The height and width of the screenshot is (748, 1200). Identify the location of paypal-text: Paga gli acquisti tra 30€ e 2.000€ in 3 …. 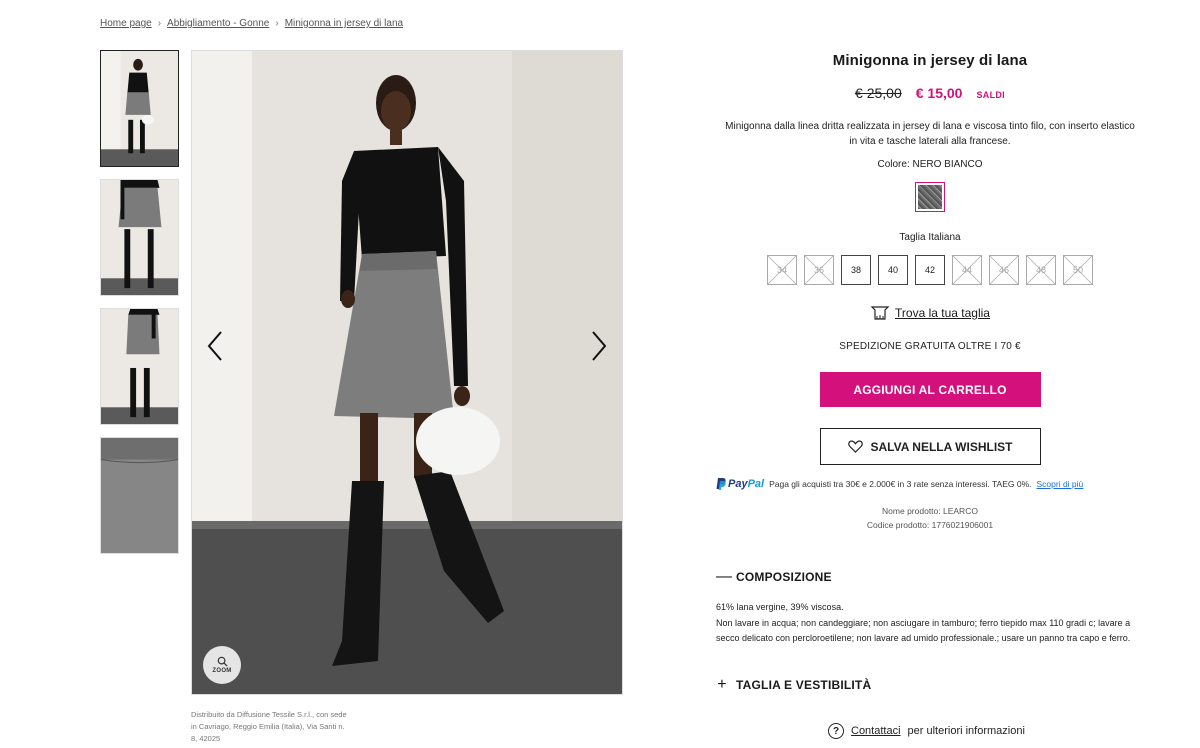
(900, 484).